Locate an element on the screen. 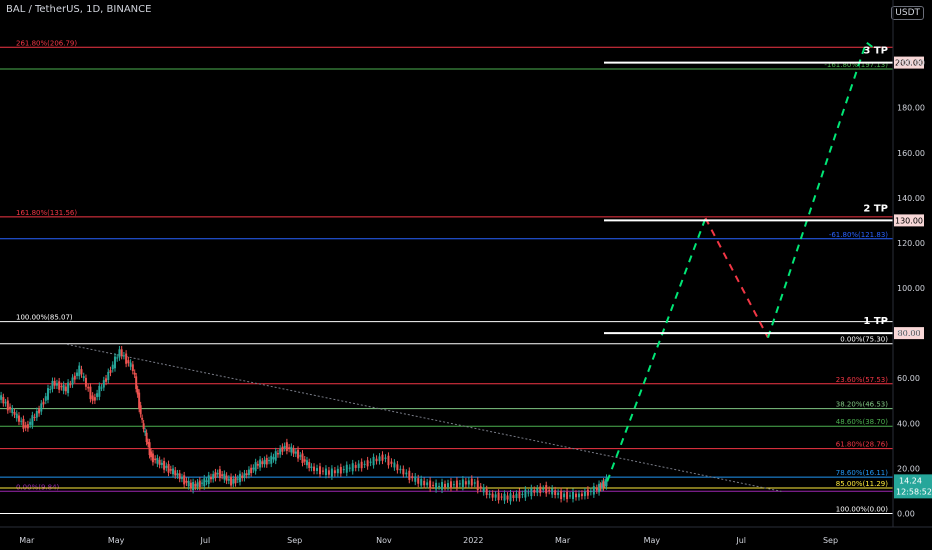 This screenshot has height=550, width=932. target-price-label: 130.00 is located at coordinates (909, 220).